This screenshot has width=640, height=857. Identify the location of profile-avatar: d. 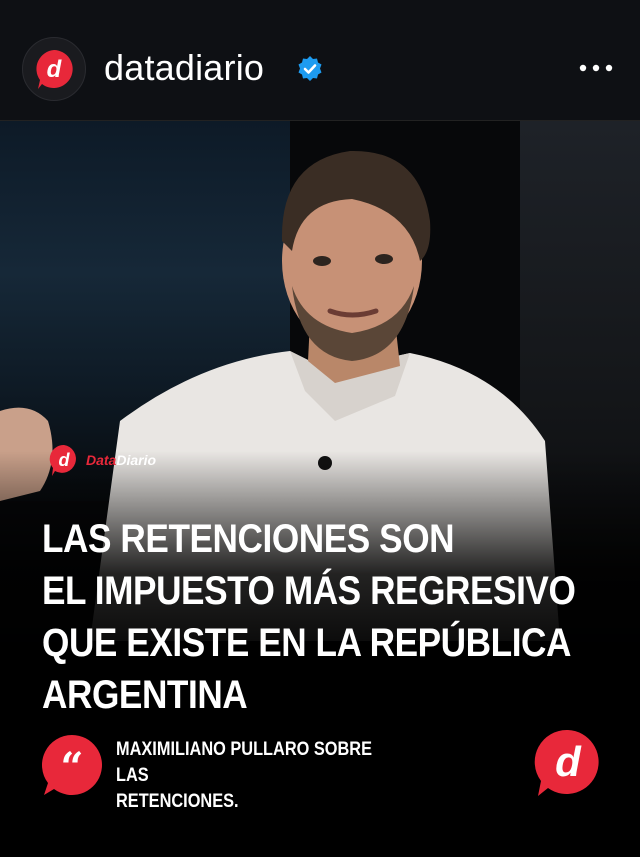
(54, 69).